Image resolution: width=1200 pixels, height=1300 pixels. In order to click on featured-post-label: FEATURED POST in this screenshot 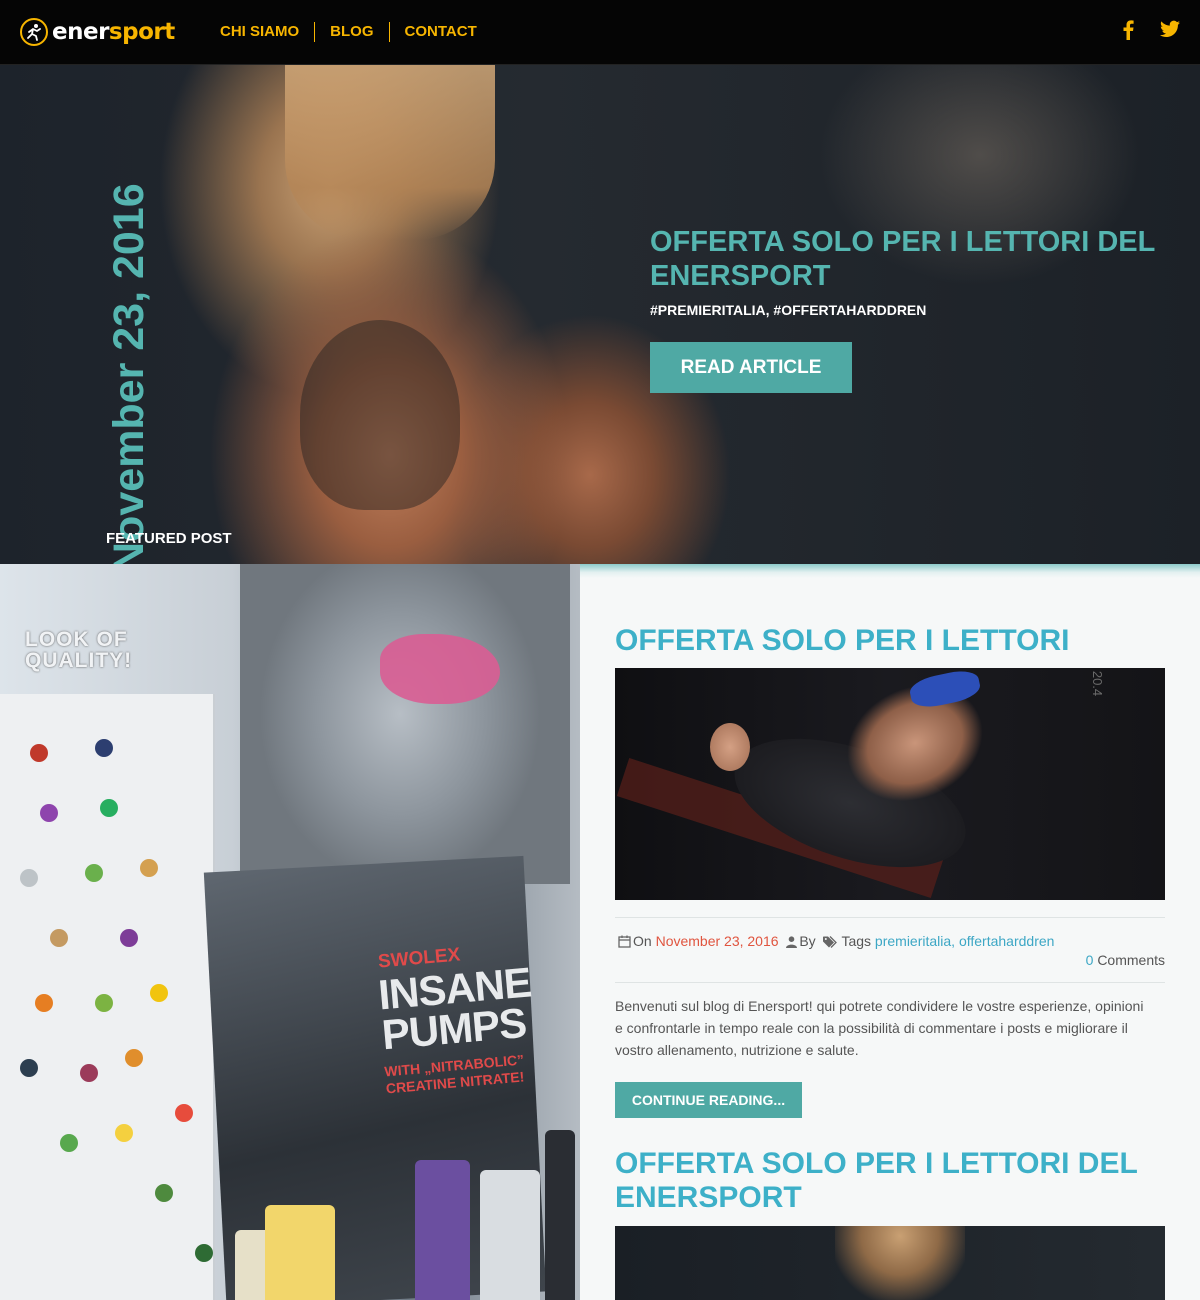, I will do `click(169, 538)`.